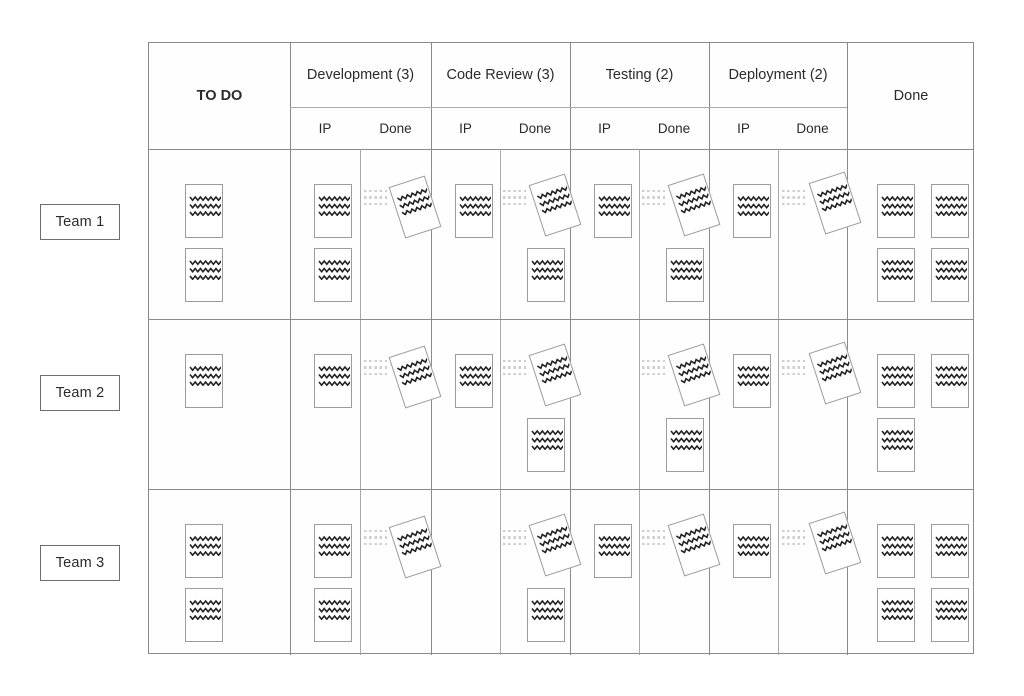  Describe the element at coordinates (80, 393) in the screenshot. I see `row-label-team-2: Team 2` at that location.